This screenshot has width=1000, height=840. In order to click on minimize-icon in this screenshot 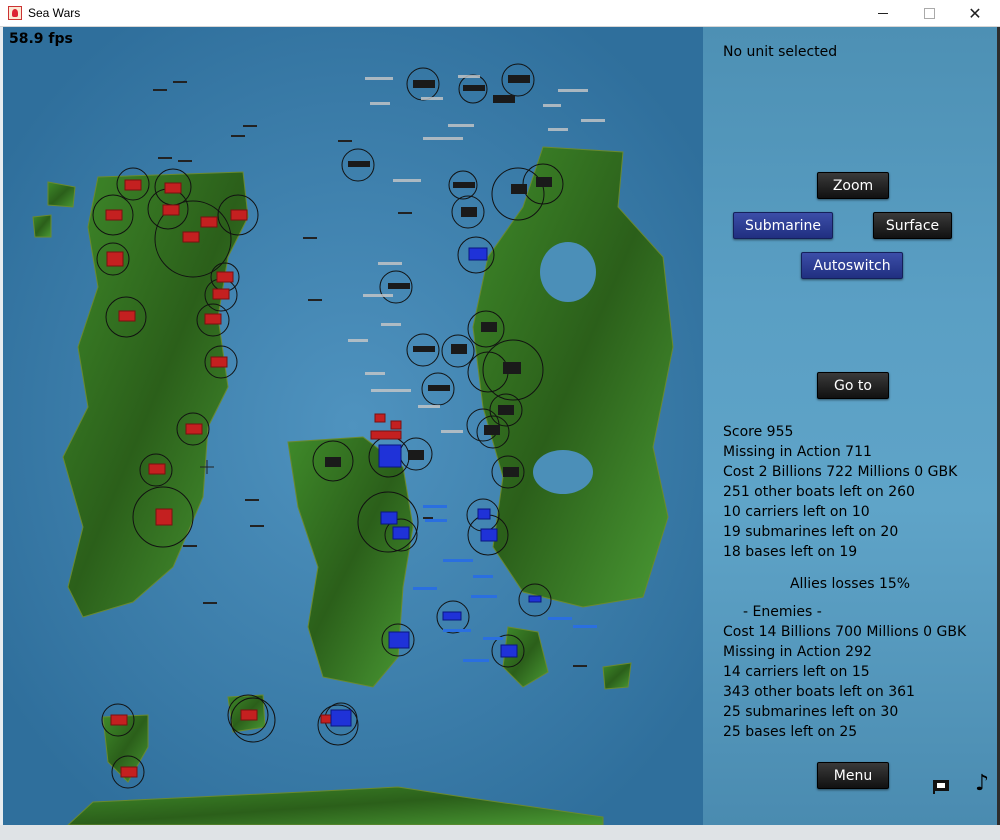, I will do `click(883, 13)`.